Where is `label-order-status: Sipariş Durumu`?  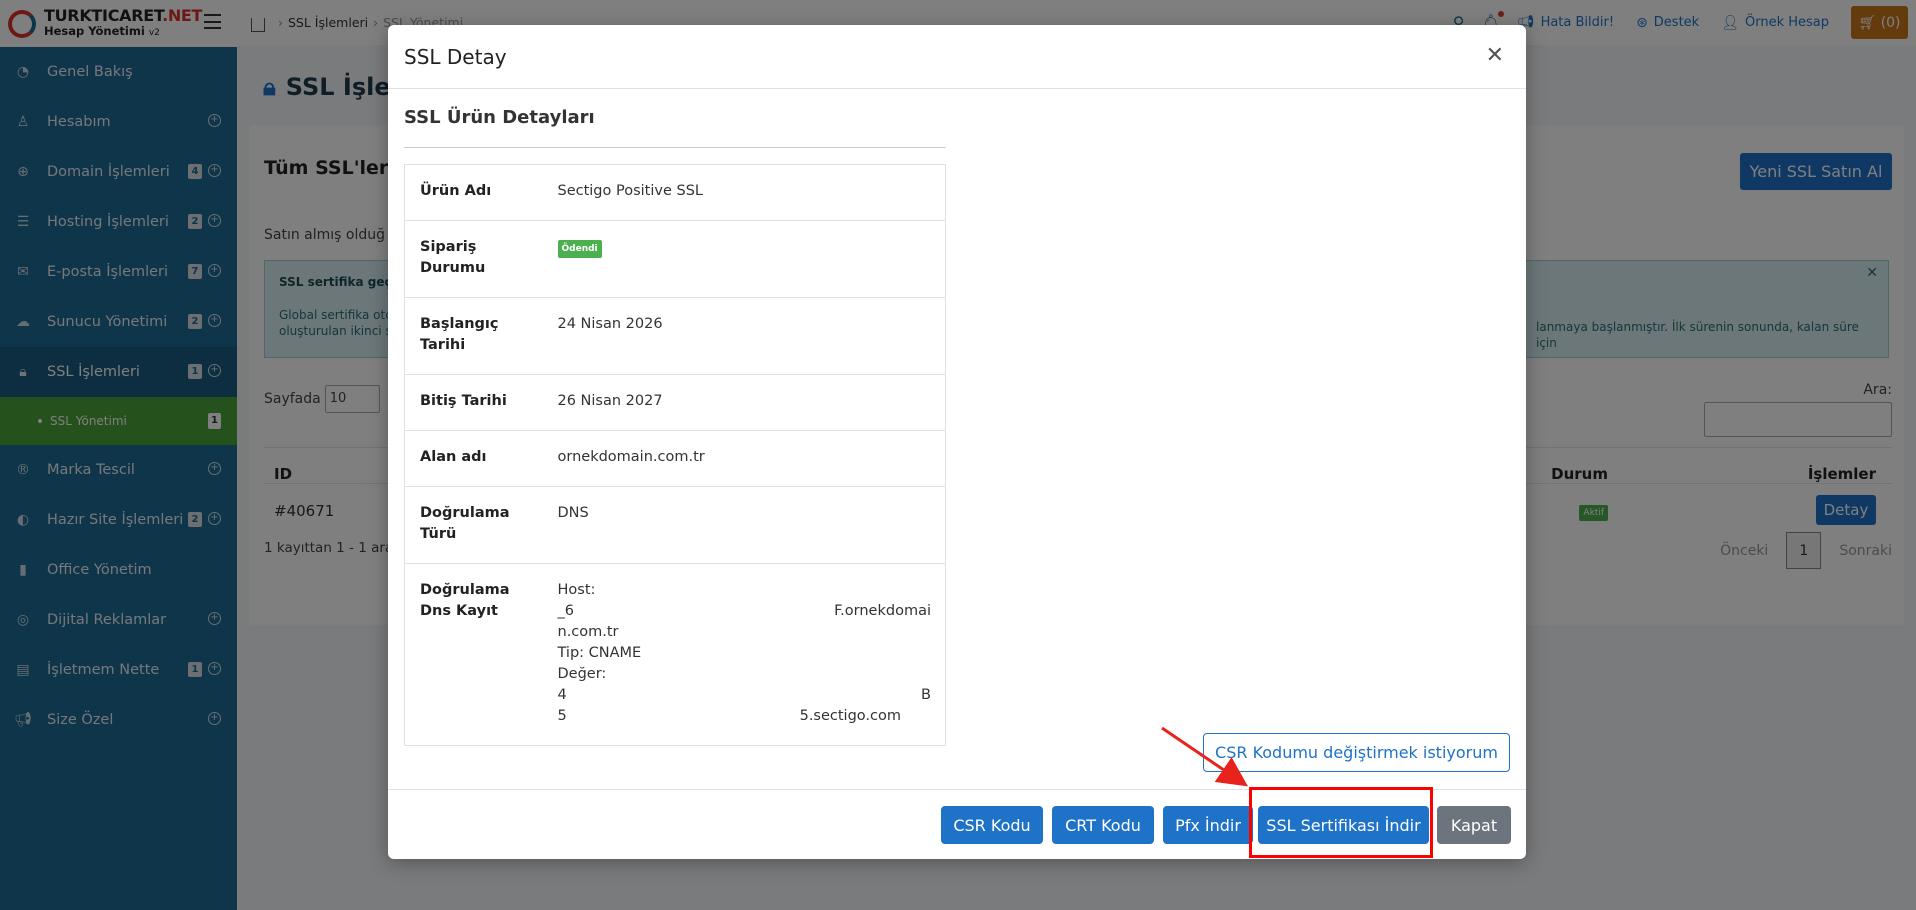 label-order-status: Sipariş Durumu is located at coordinates (473, 259).